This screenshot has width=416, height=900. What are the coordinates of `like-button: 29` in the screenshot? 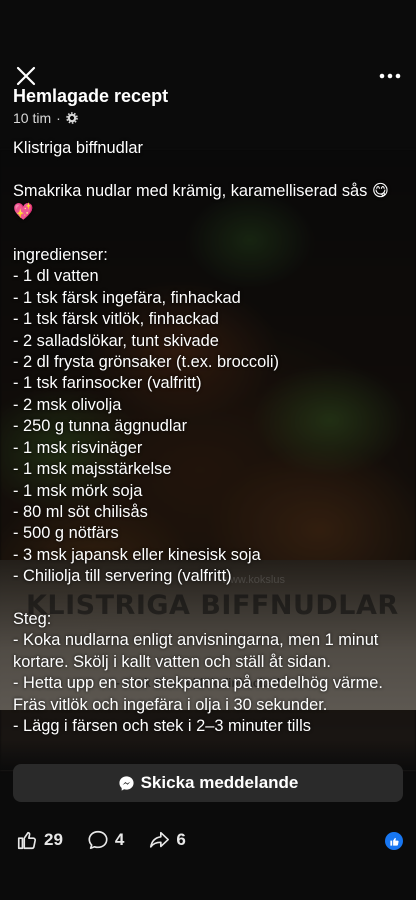 It's located at (39, 840).